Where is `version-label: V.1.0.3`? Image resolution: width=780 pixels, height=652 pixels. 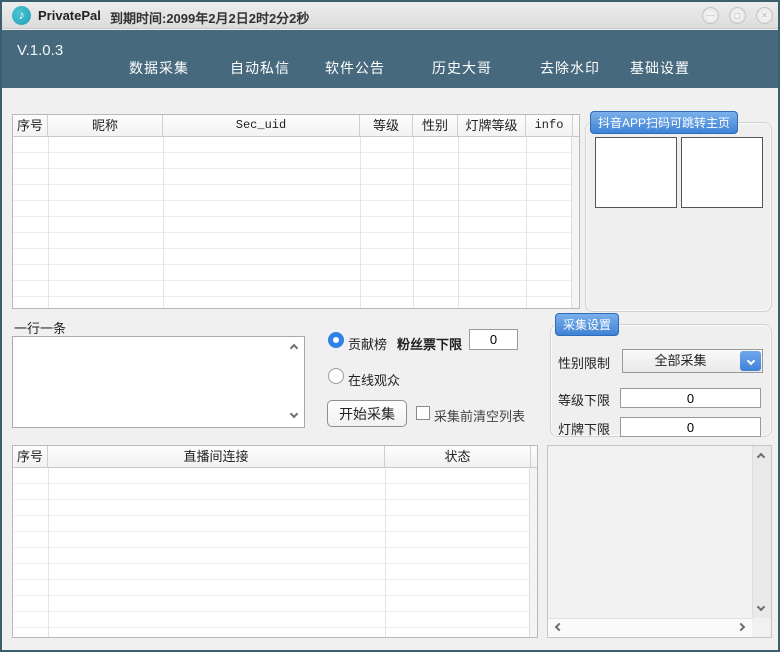
version-label: V.1.0.3 is located at coordinates (40, 50).